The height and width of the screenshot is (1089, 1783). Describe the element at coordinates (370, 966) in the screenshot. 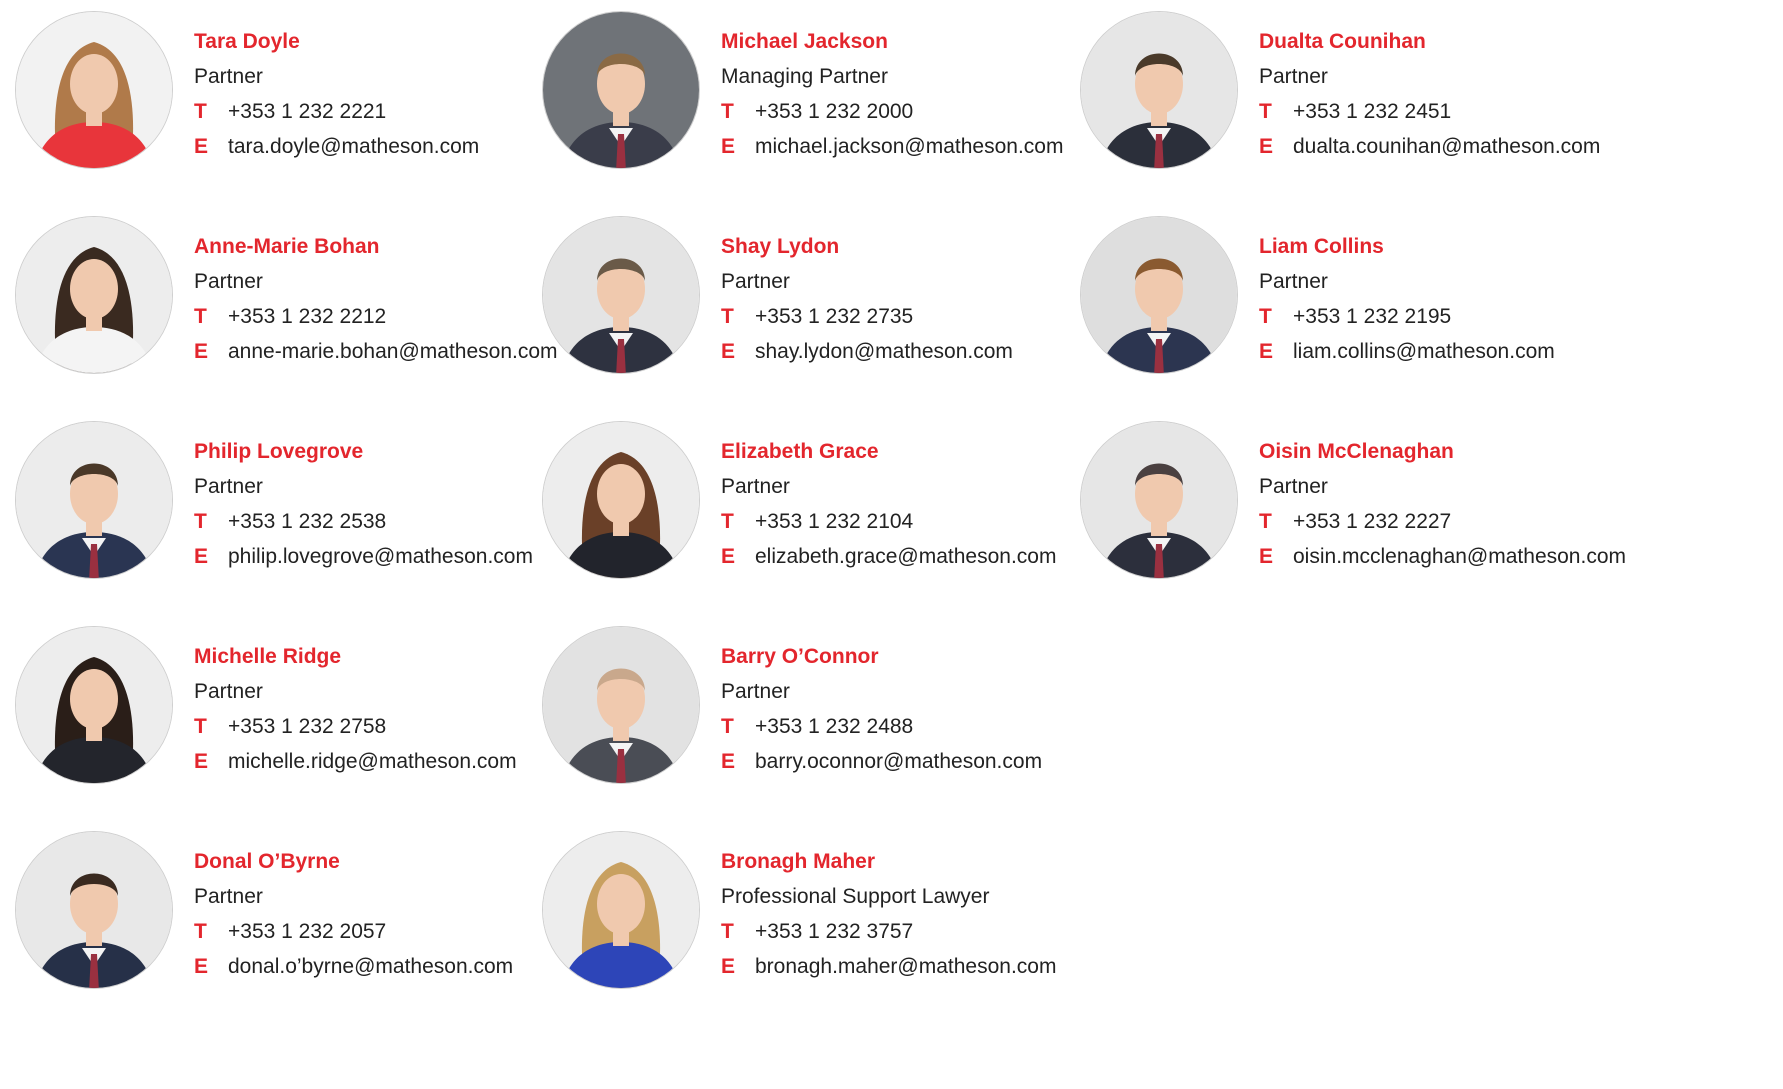

I see `email-link: donal.o’byrne@matheson.com` at that location.